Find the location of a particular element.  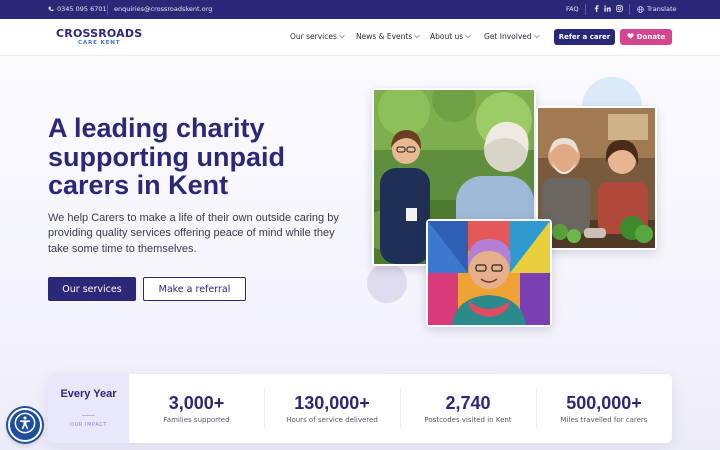

donate-label: Donate is located at coordinates (651, 37).